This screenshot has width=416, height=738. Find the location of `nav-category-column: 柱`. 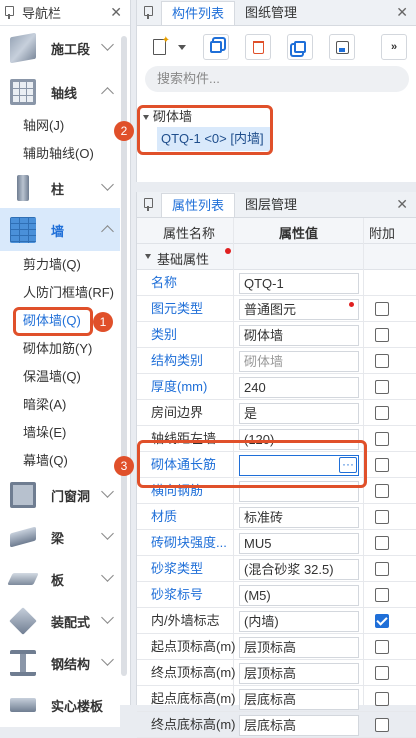

nav-category-column: 柱 is located at coordinates (60, 188).